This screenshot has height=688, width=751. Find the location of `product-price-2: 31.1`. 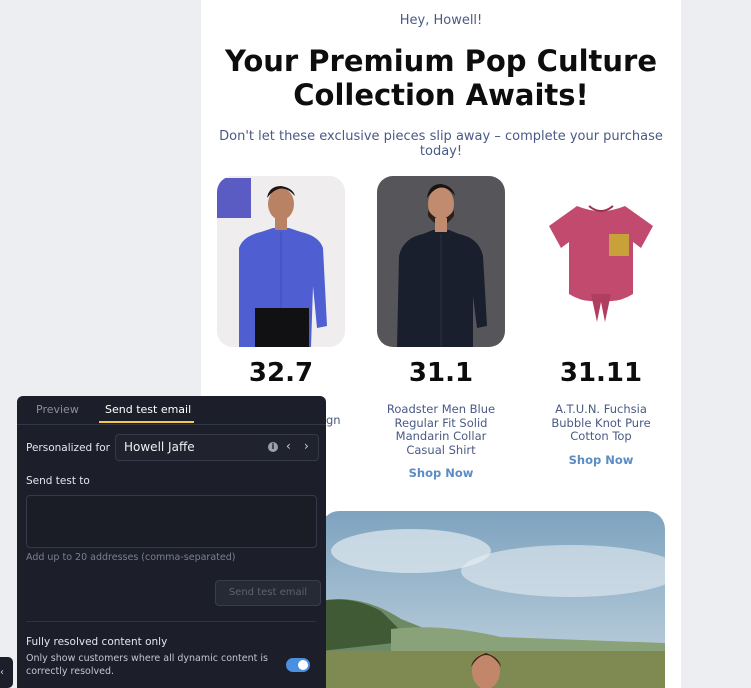

product-price-2: 31.1 is located at coordinates (441, 373).